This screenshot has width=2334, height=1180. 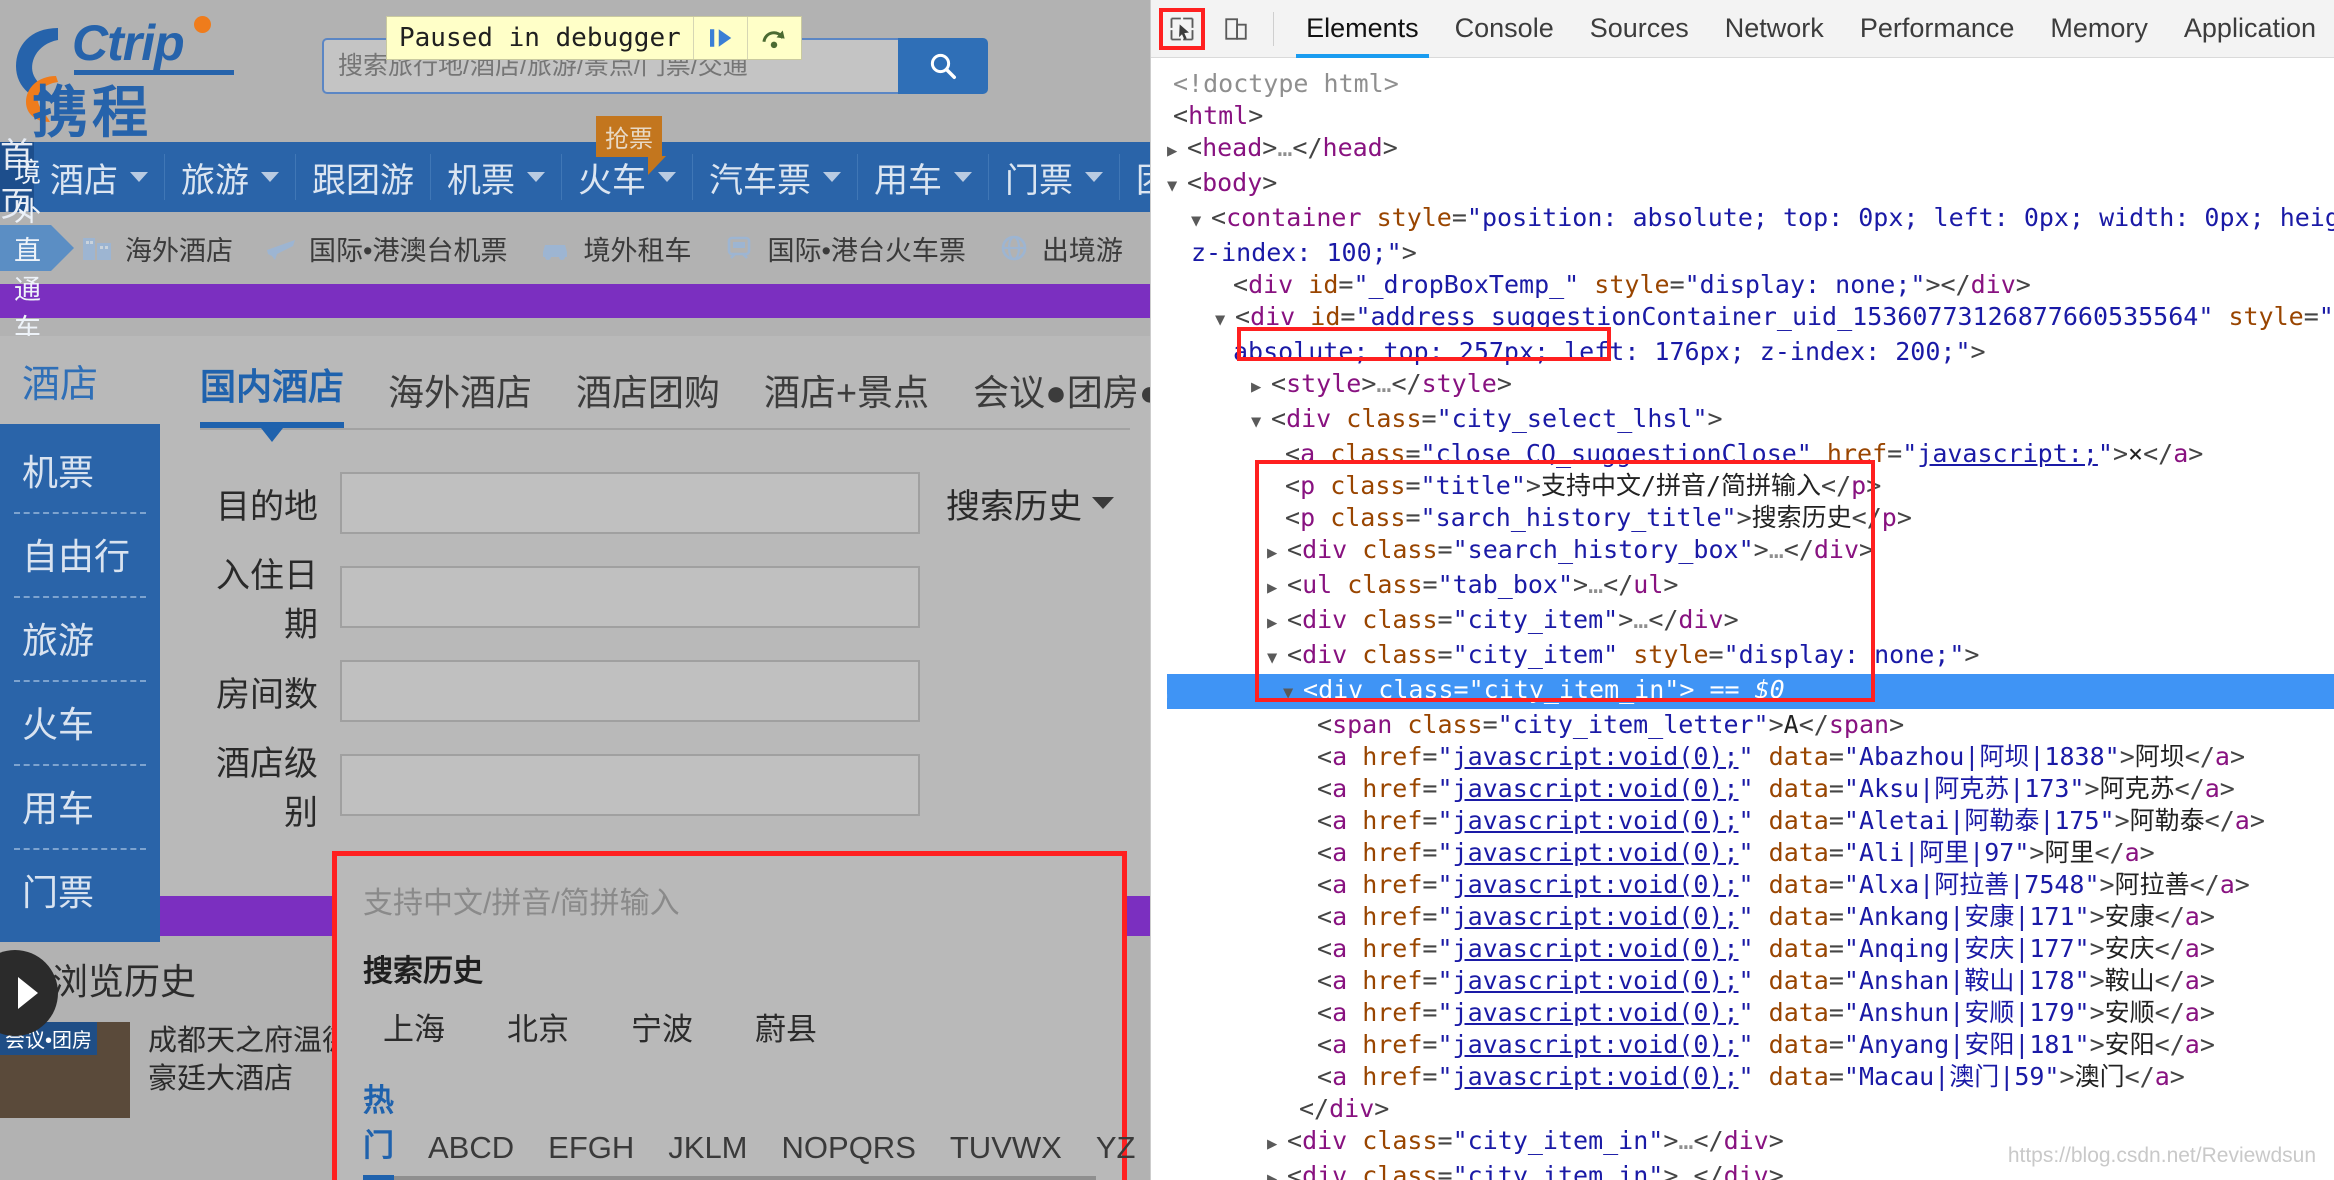 What do you see at coordinates (775, 177) in the screenshot?
I see `nav-item-5: 汽车票` at bounding box center [775, 177].